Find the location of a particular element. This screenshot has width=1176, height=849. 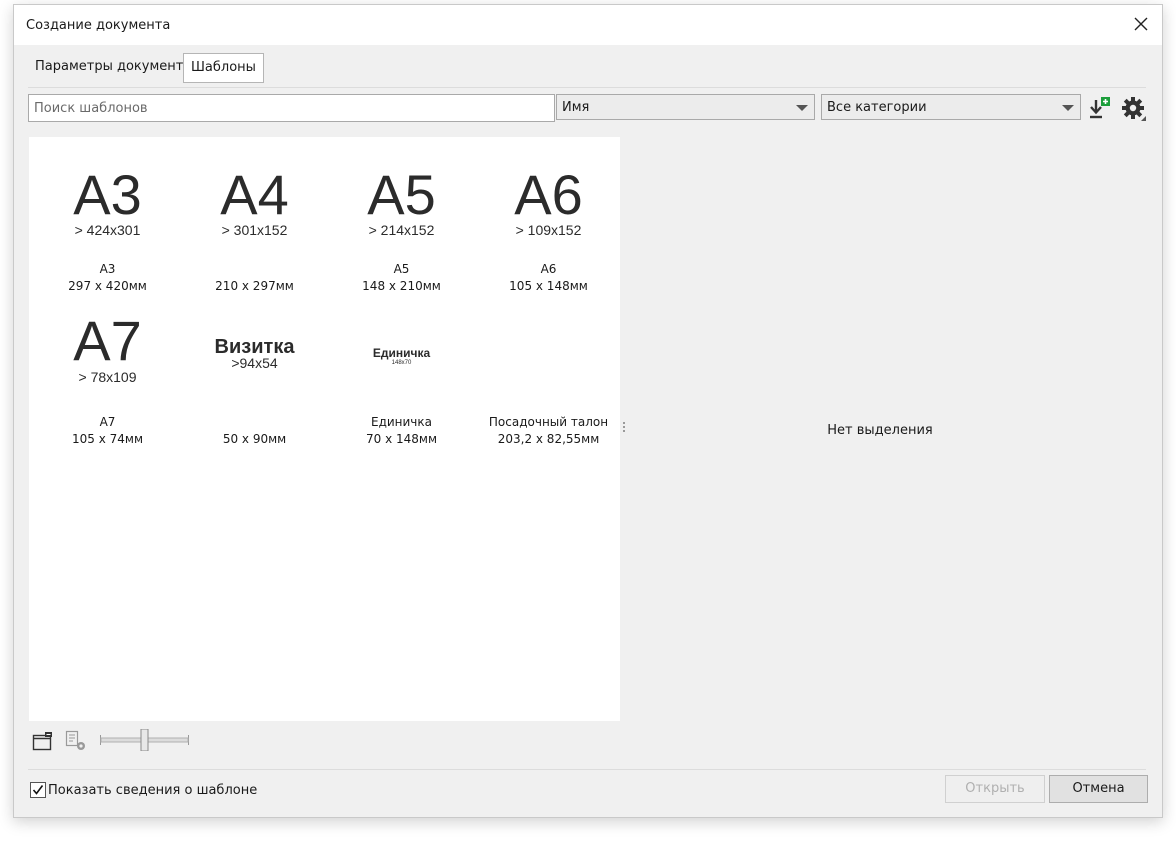

zoom-slider-graphic is located at coordinates (144, 740).